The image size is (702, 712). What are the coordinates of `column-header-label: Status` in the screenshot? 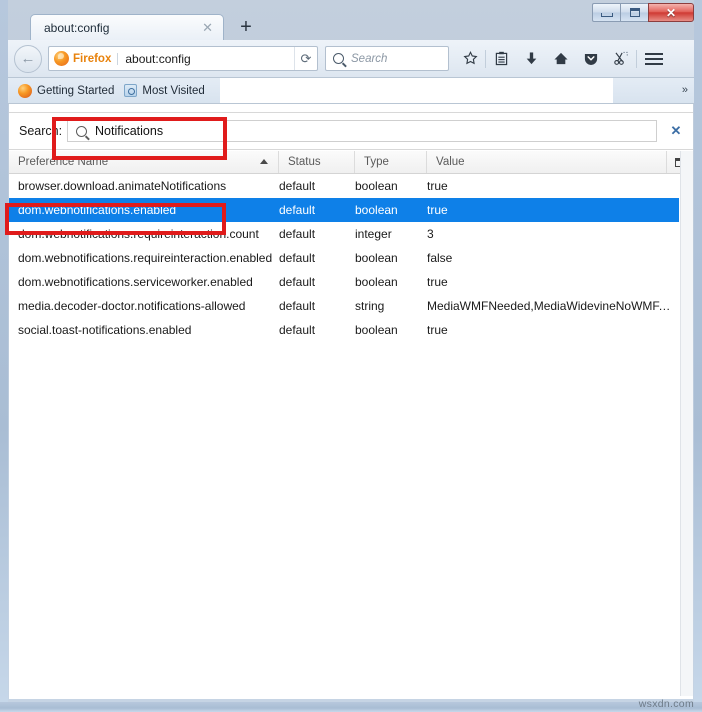 It's located at (304, 162).